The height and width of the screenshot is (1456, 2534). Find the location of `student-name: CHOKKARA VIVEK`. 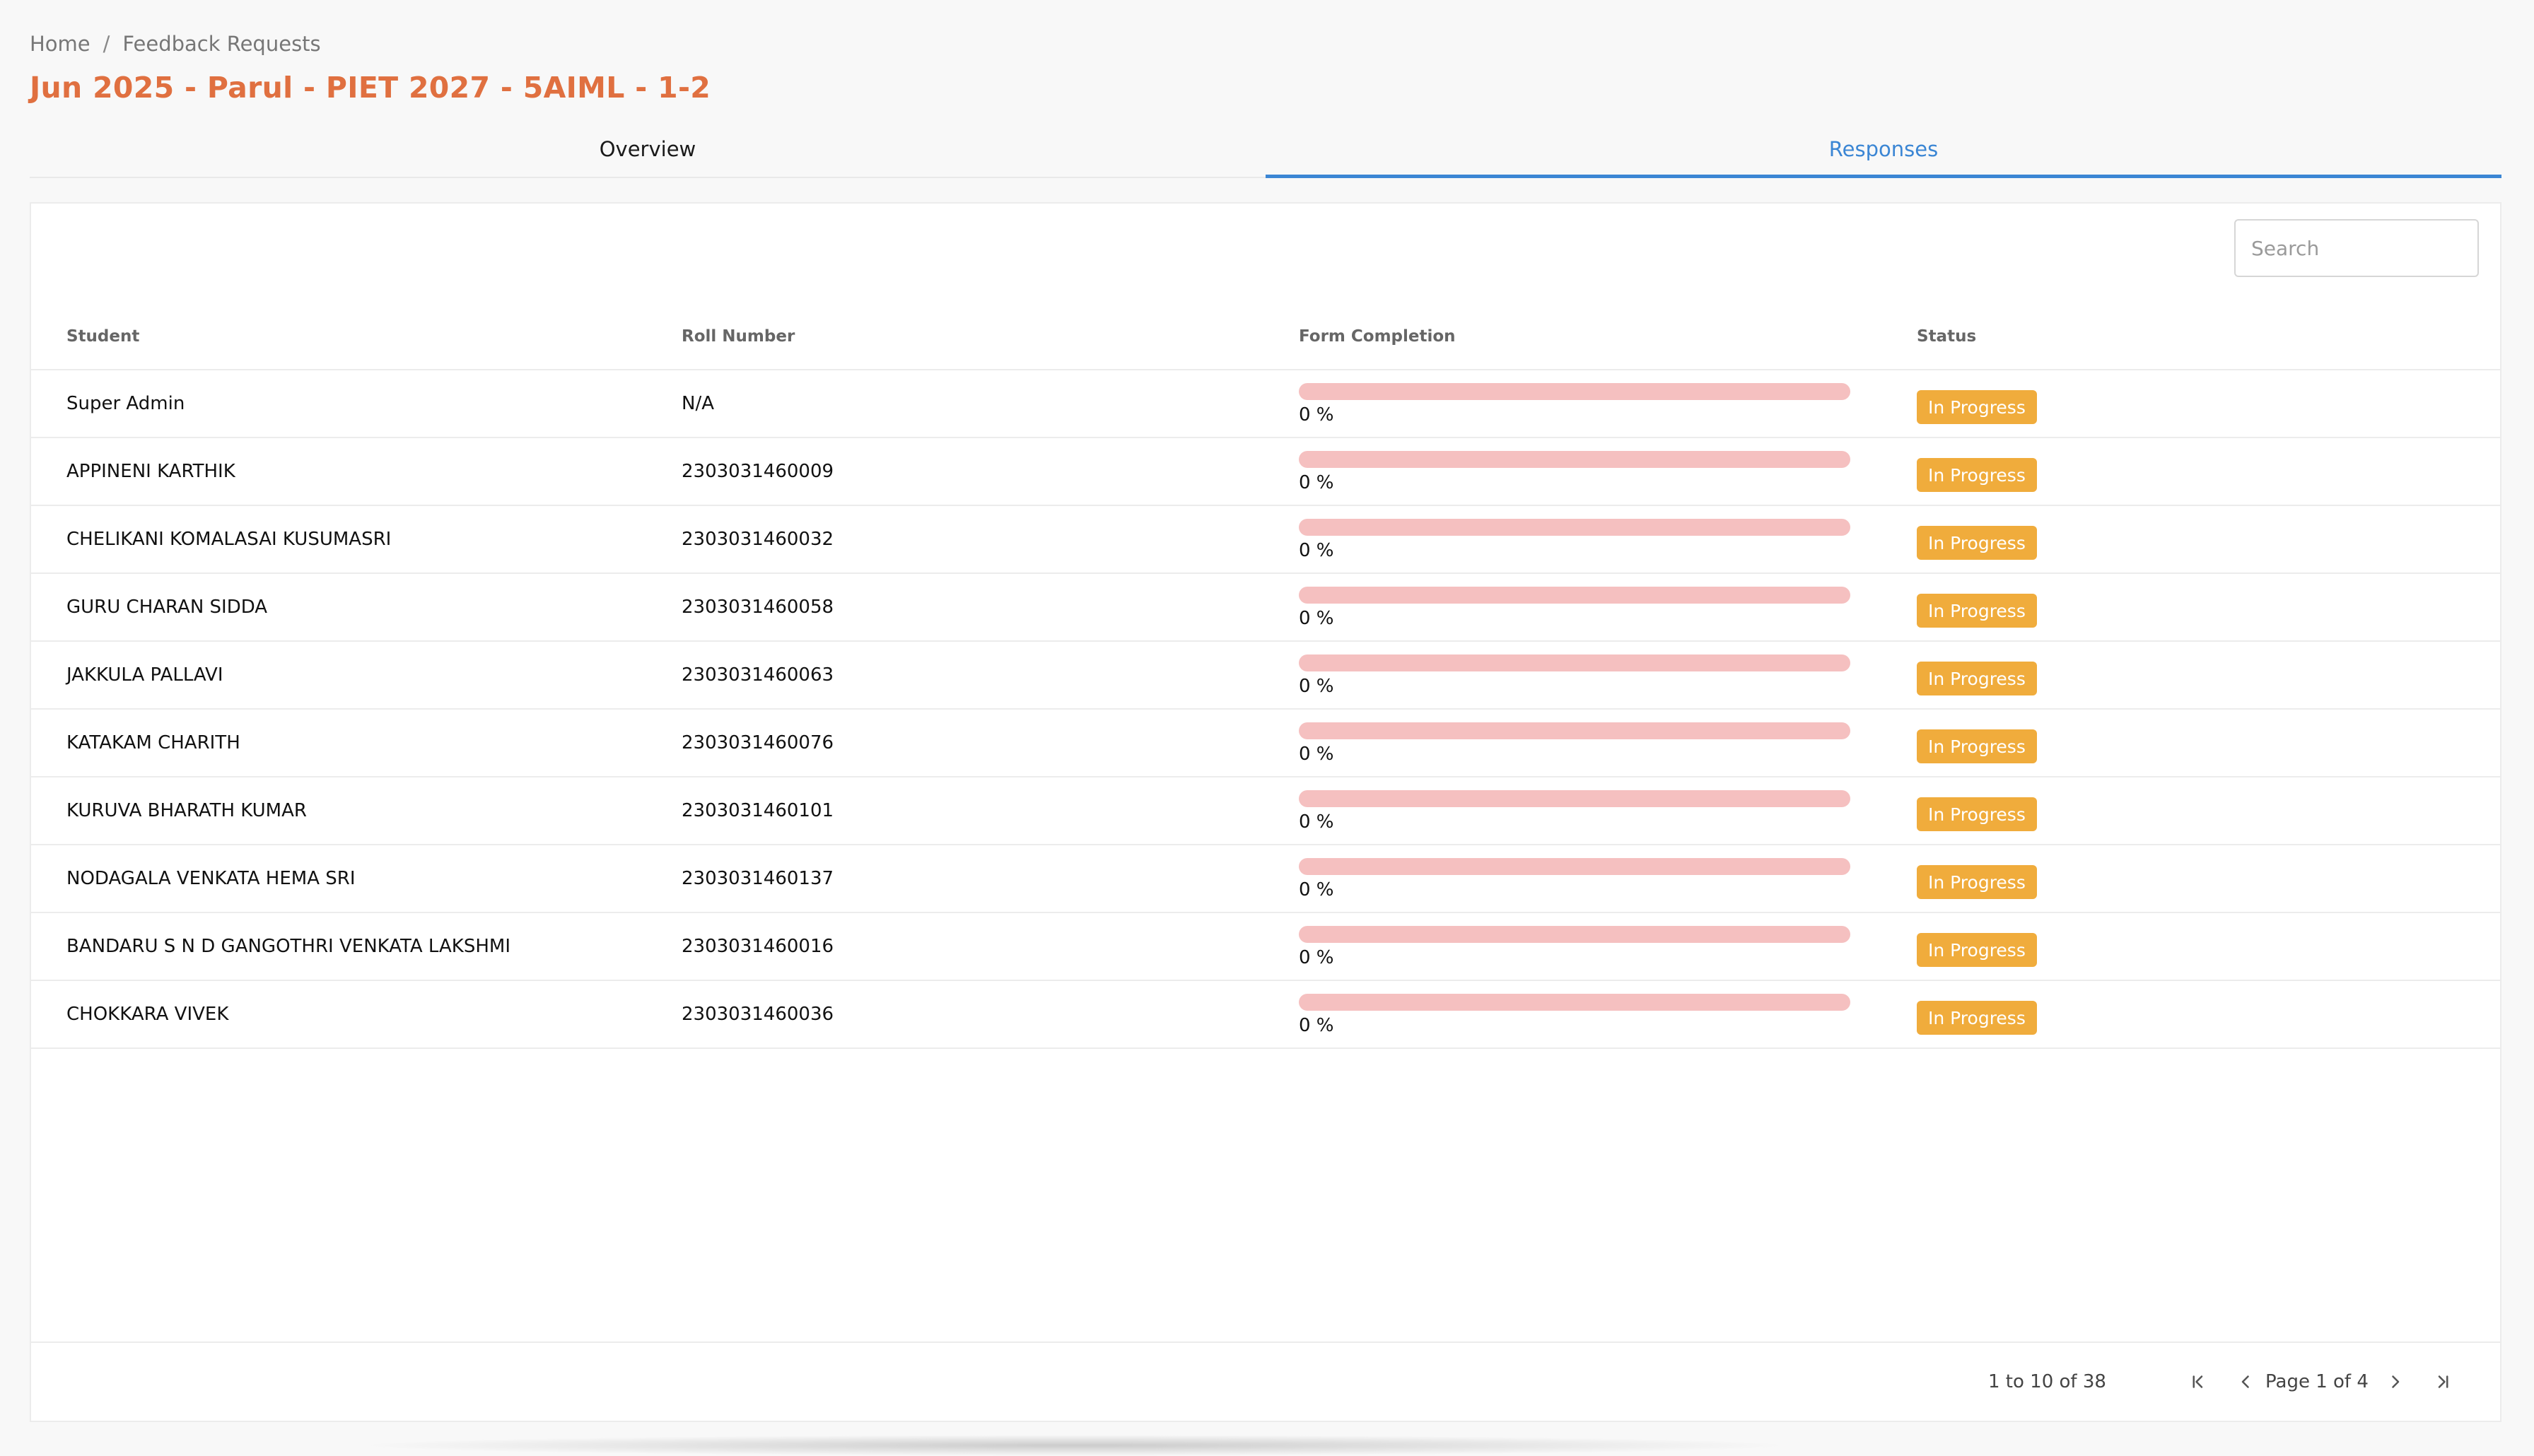

student-name: CHOKKARA VIVEK is located at coordinates (147, 1015).